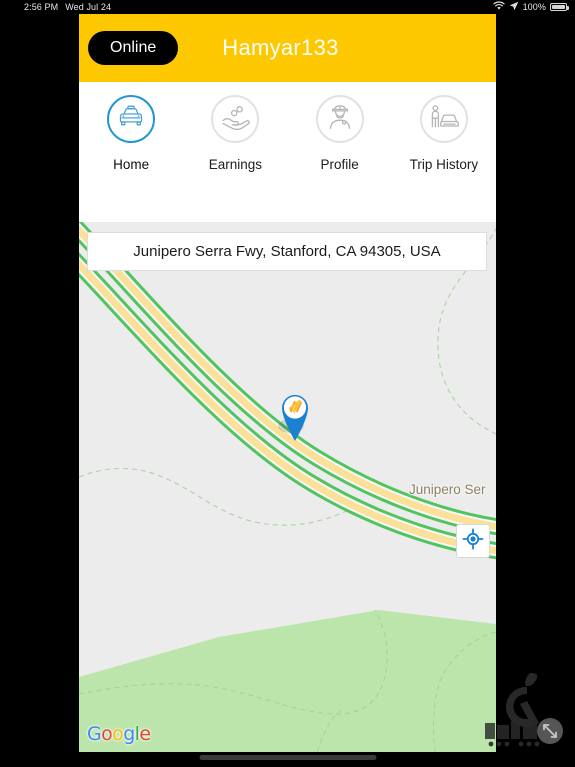  I want to click on hand-coins-icon, so click(235, 119).